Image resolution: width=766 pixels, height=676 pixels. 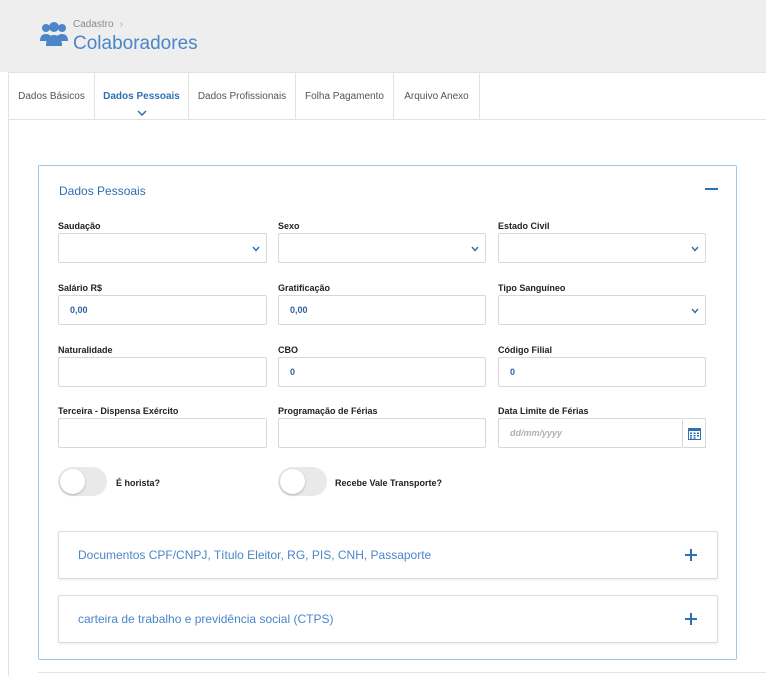 What do you see at coordinates (54, 34) in the screenshot?
I see `users-icon` at bounding box center [54, 34].